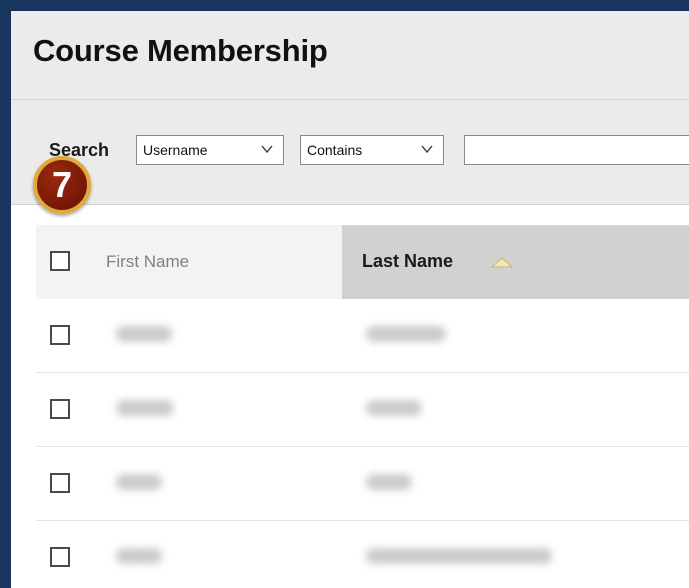 This screenshot has width=689, height=588. I want to click on search-field-select-value: Username, so click(175, 150).